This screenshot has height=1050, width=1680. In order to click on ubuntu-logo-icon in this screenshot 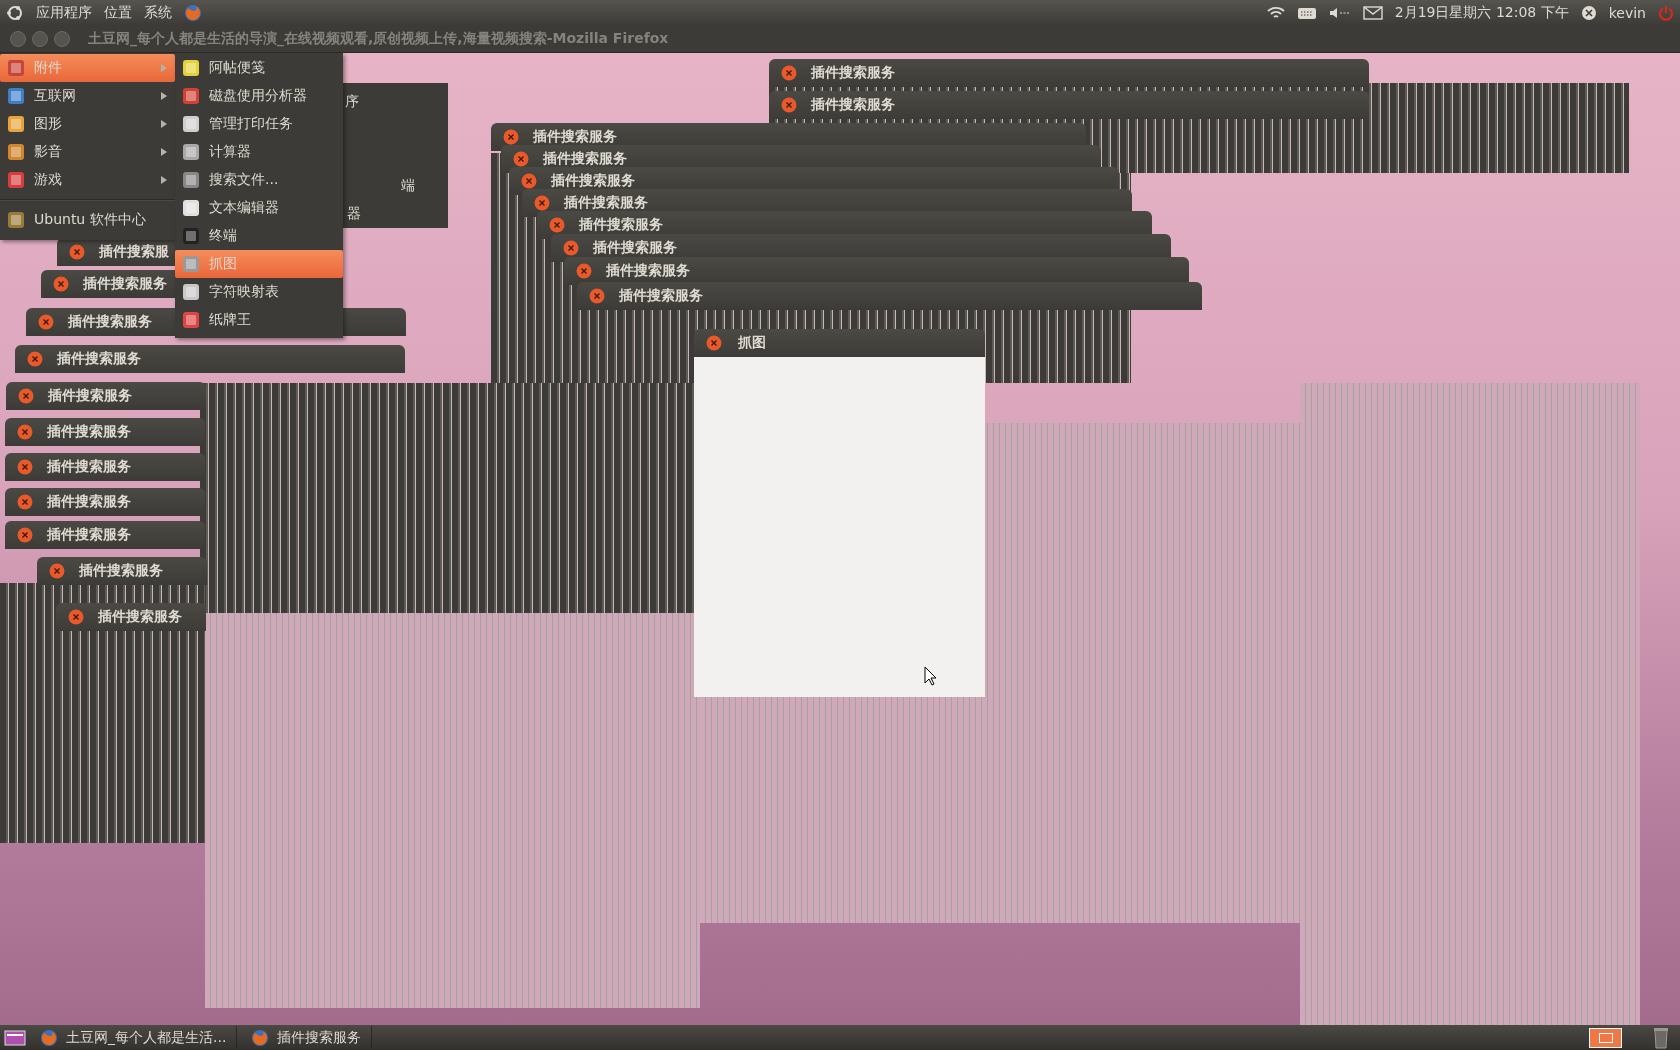, I will do `click(15, 12)`.